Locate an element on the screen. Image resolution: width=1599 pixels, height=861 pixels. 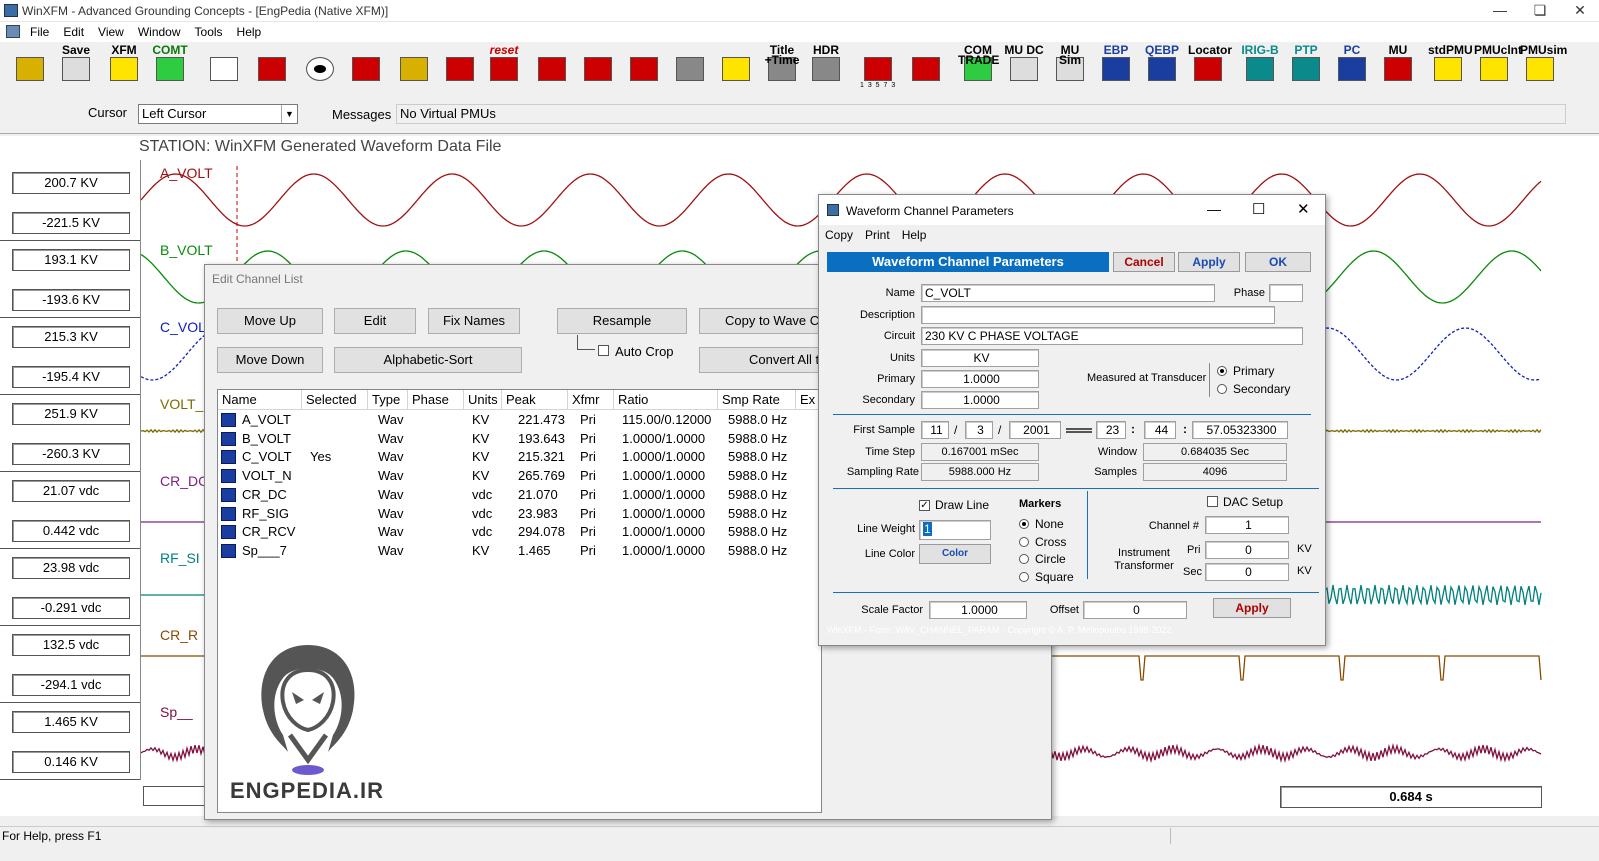
restore-button: ❏ is located at coordinates (1540, 11).